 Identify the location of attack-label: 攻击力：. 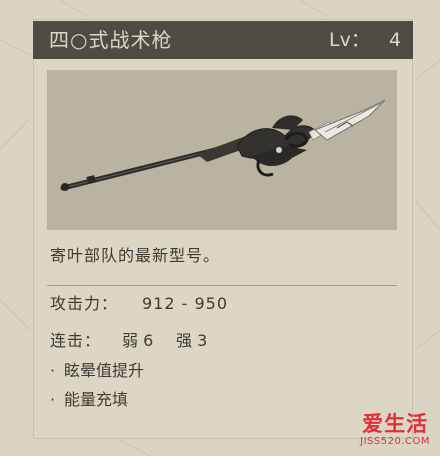
(84, 303).